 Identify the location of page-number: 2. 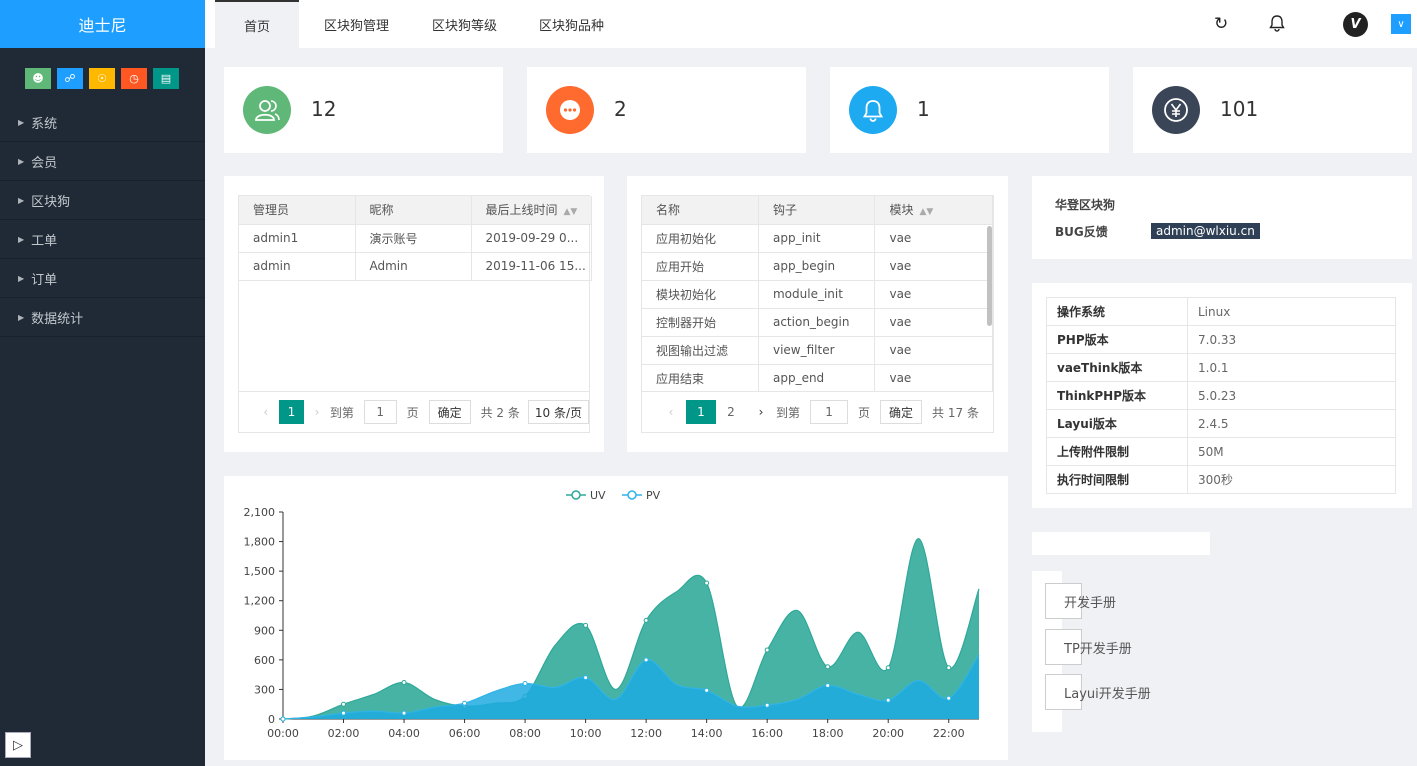
(731, 412).